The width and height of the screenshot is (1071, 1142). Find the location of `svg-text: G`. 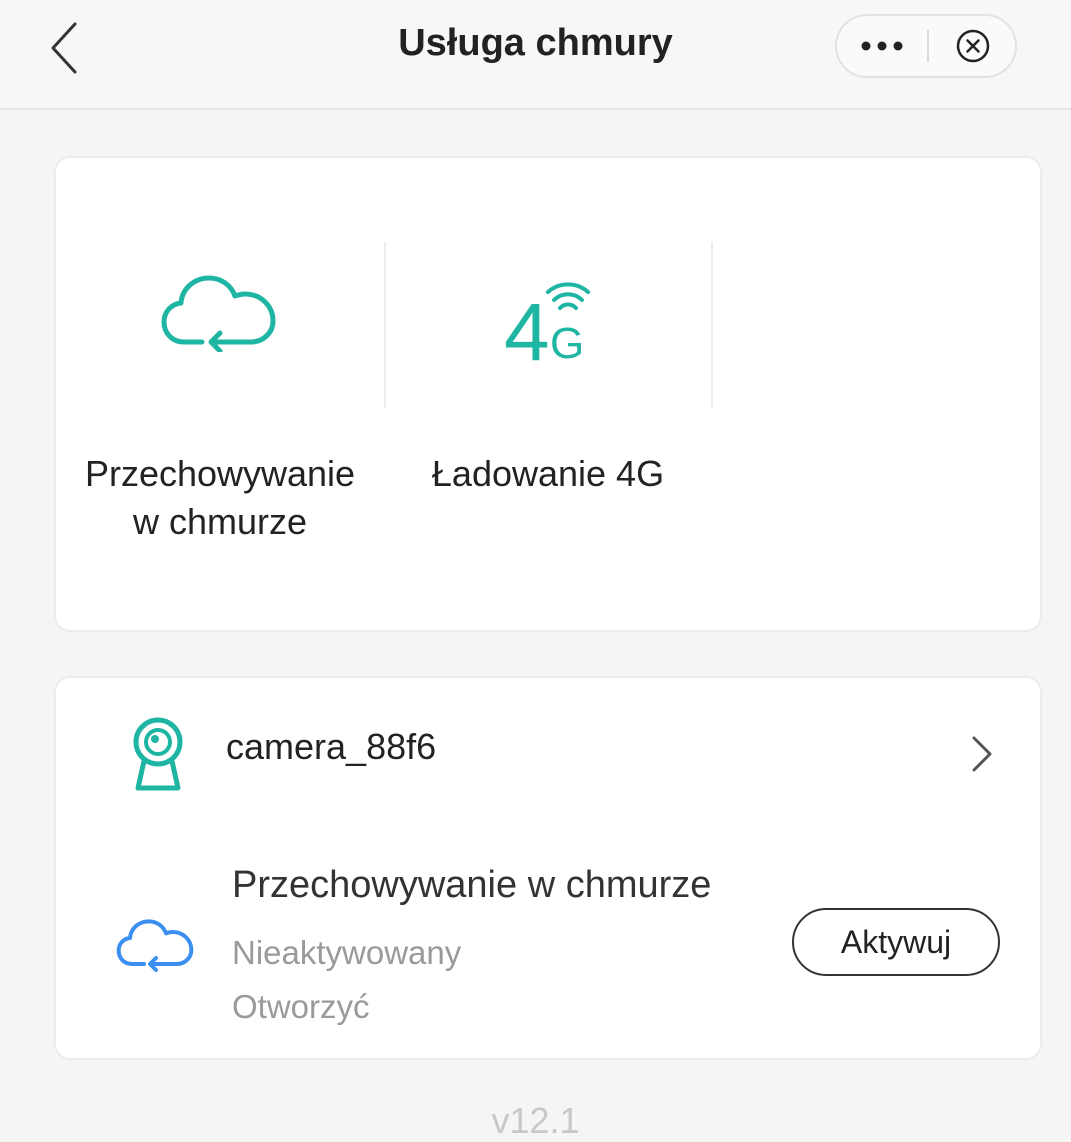

svg-text: G is located at coordinates (567, 343).